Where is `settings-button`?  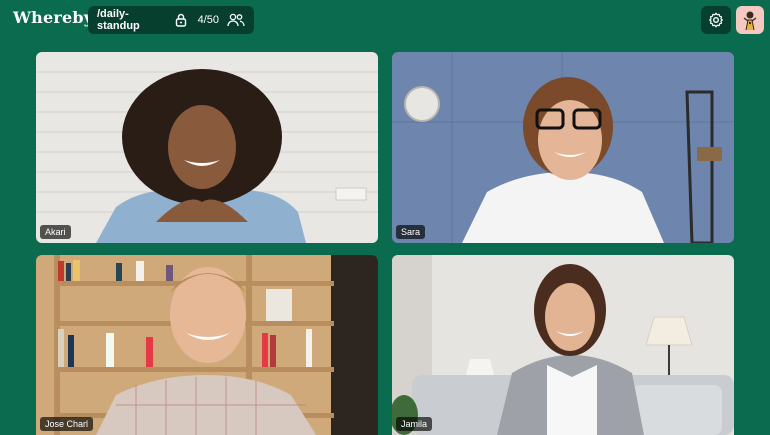 settings-button is located at coordinates (716, 20).